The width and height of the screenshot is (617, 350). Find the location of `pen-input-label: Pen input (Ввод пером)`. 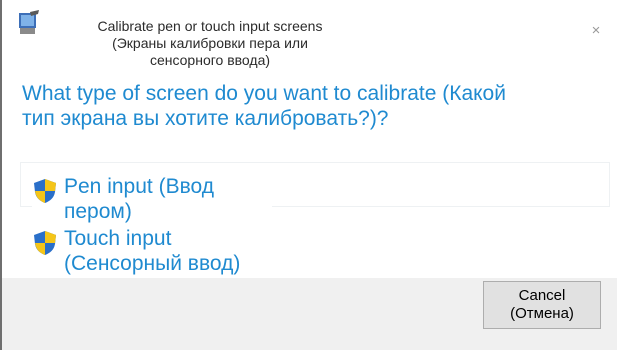

pen-input-label: Pen input (Ввод пером) is located at coordinates (139, 199).